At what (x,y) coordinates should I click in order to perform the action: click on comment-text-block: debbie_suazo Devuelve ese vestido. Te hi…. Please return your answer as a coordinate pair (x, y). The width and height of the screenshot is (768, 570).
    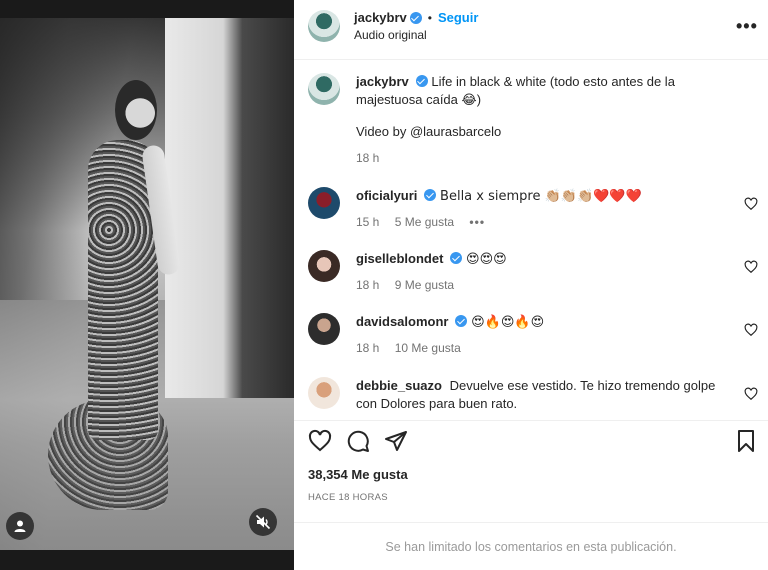
    Looking at the image, I should click on (546, 394).